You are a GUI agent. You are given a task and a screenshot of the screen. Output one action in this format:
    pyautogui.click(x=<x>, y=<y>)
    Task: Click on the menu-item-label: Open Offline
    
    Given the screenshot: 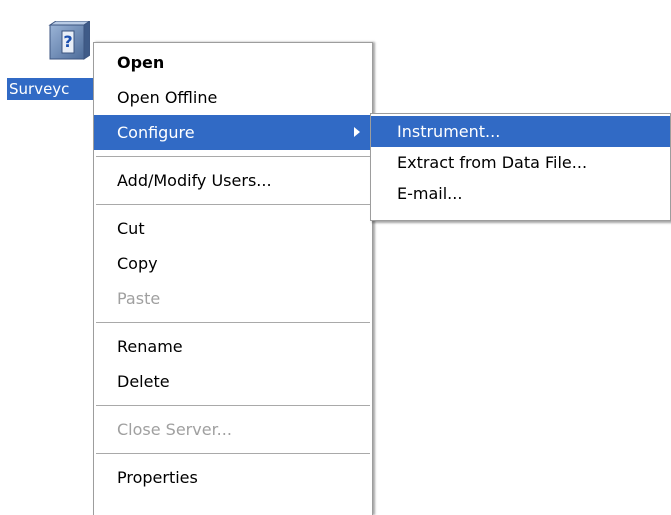 What is the action you would take?
    pyautogui.click(x=167, y=97)
    